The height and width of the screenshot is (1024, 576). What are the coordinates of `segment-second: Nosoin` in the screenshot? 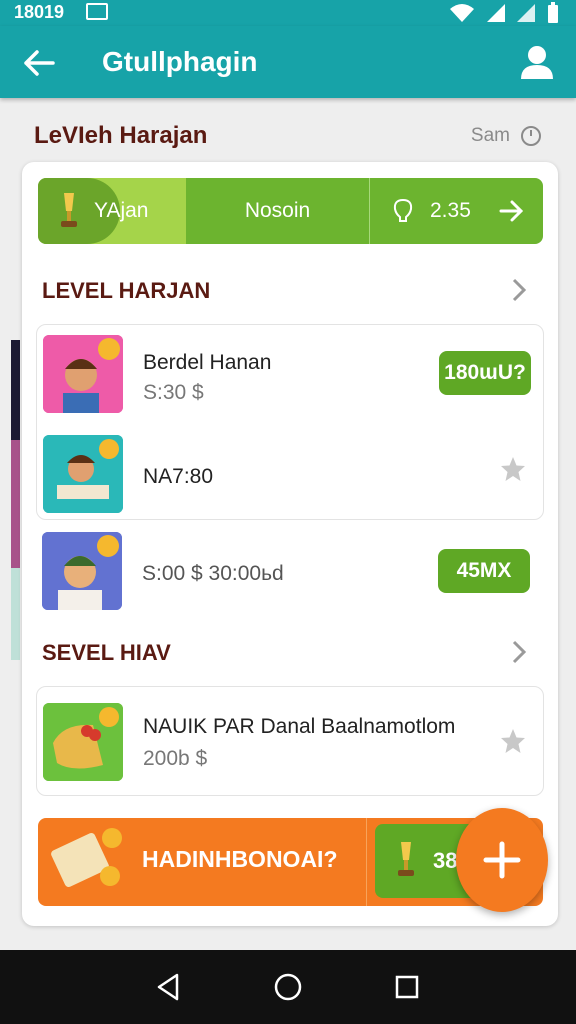 It's located at (278, 211).